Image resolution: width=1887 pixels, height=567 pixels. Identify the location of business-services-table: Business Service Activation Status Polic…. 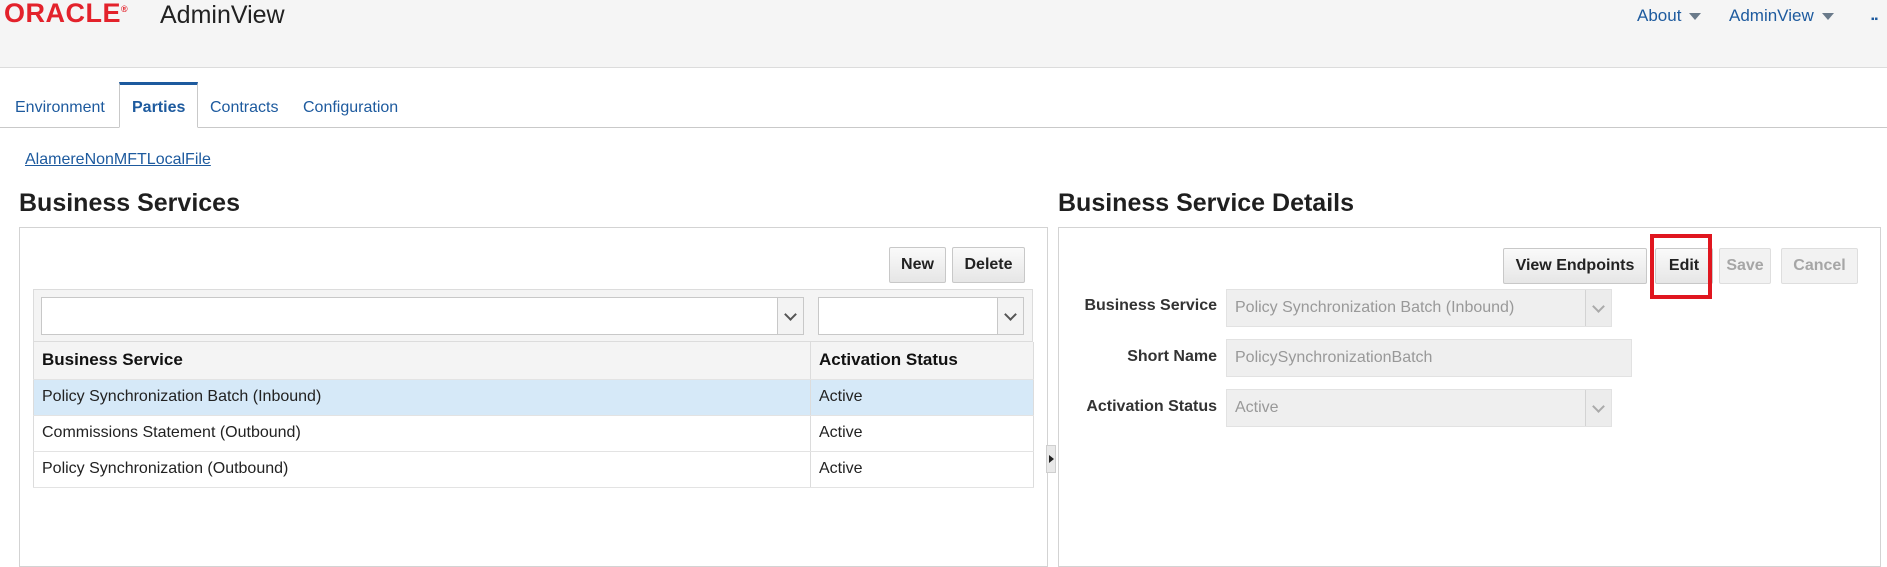
(533, 415).